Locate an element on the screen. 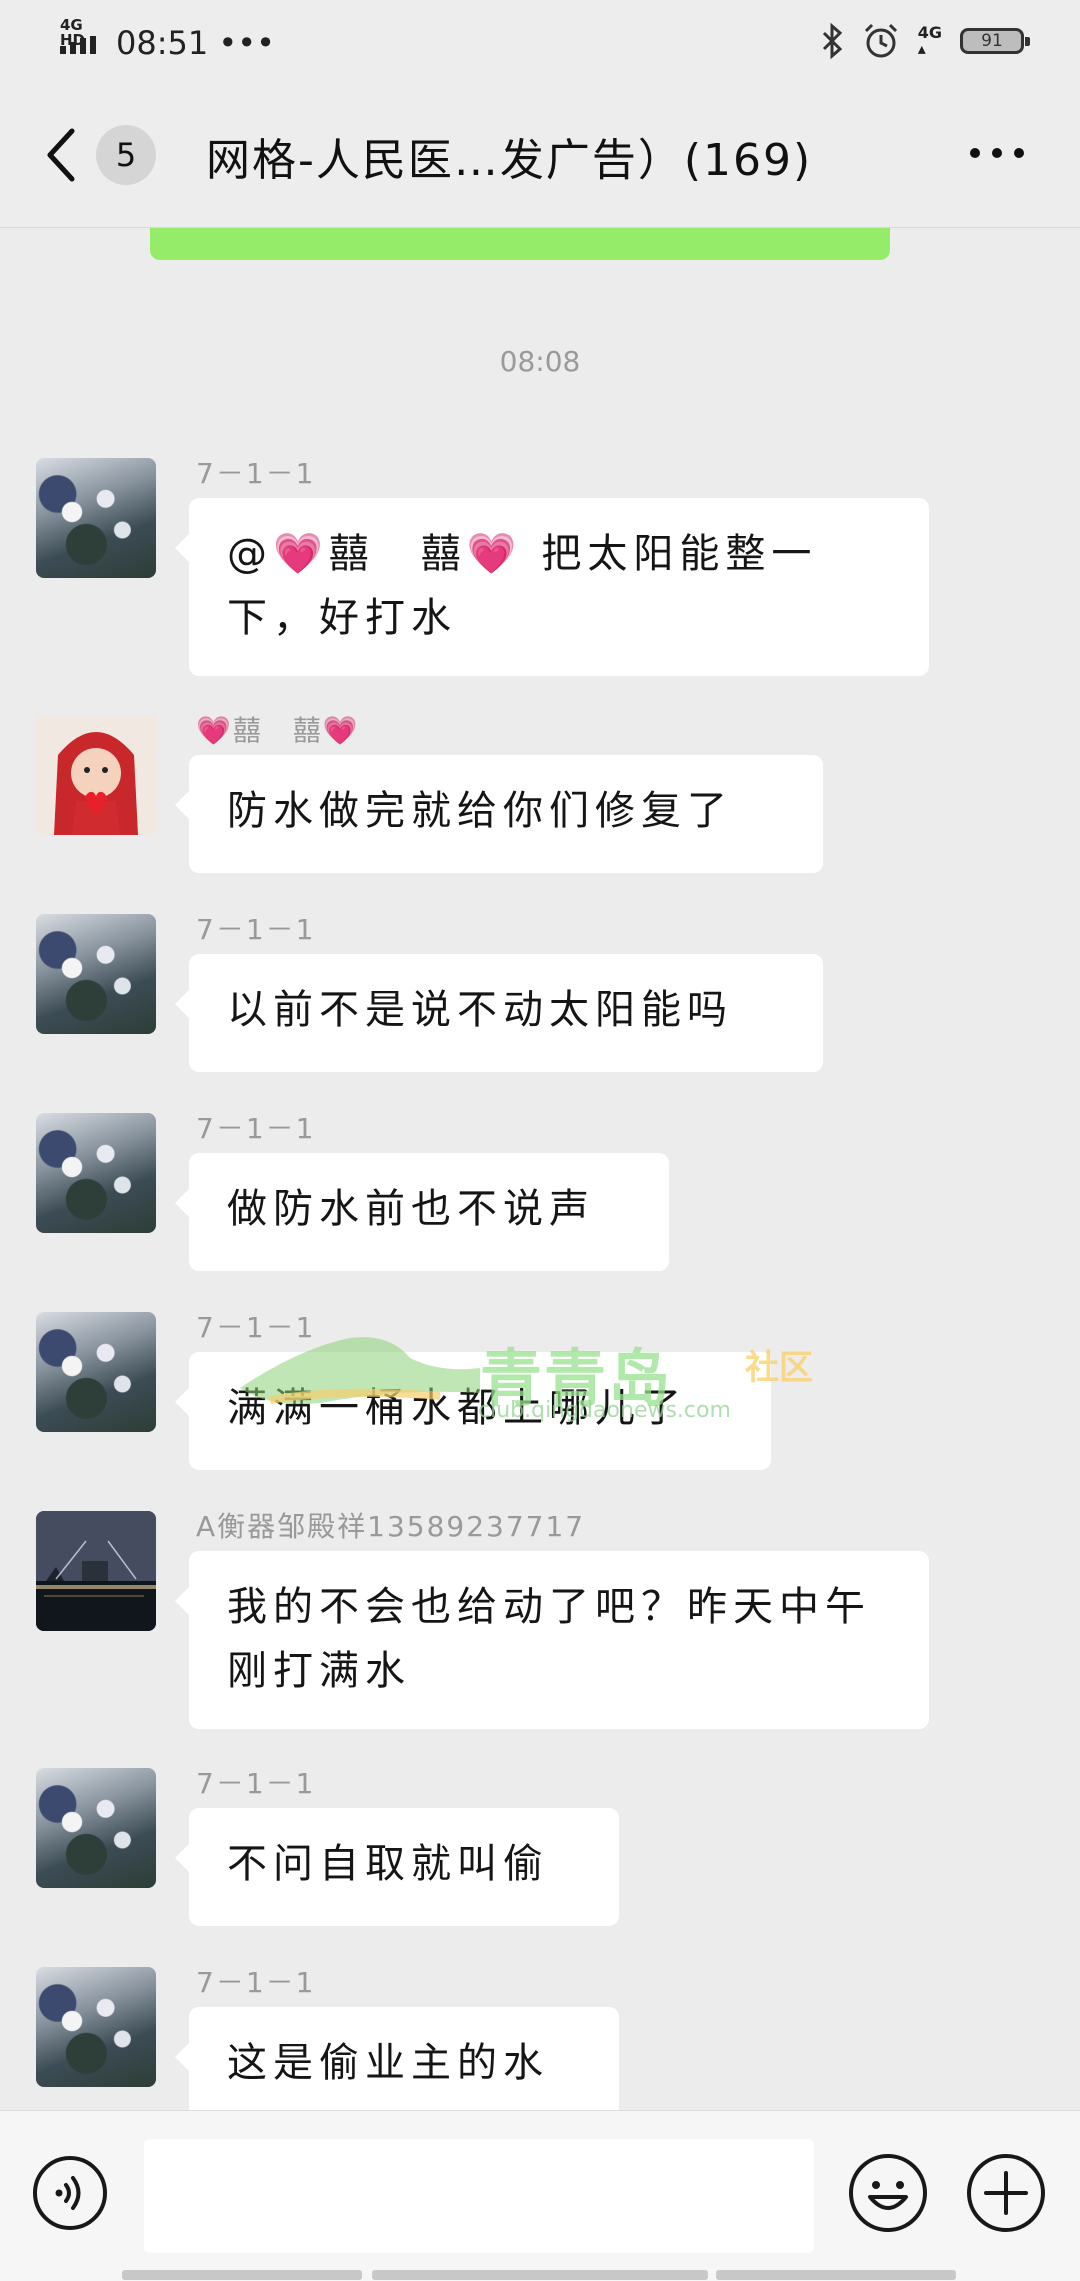 Image resolution: width=1080 pixels, height=2281 pixels. message-bubble: 这是偷业主的水 is located at coordinates (397, 2058).